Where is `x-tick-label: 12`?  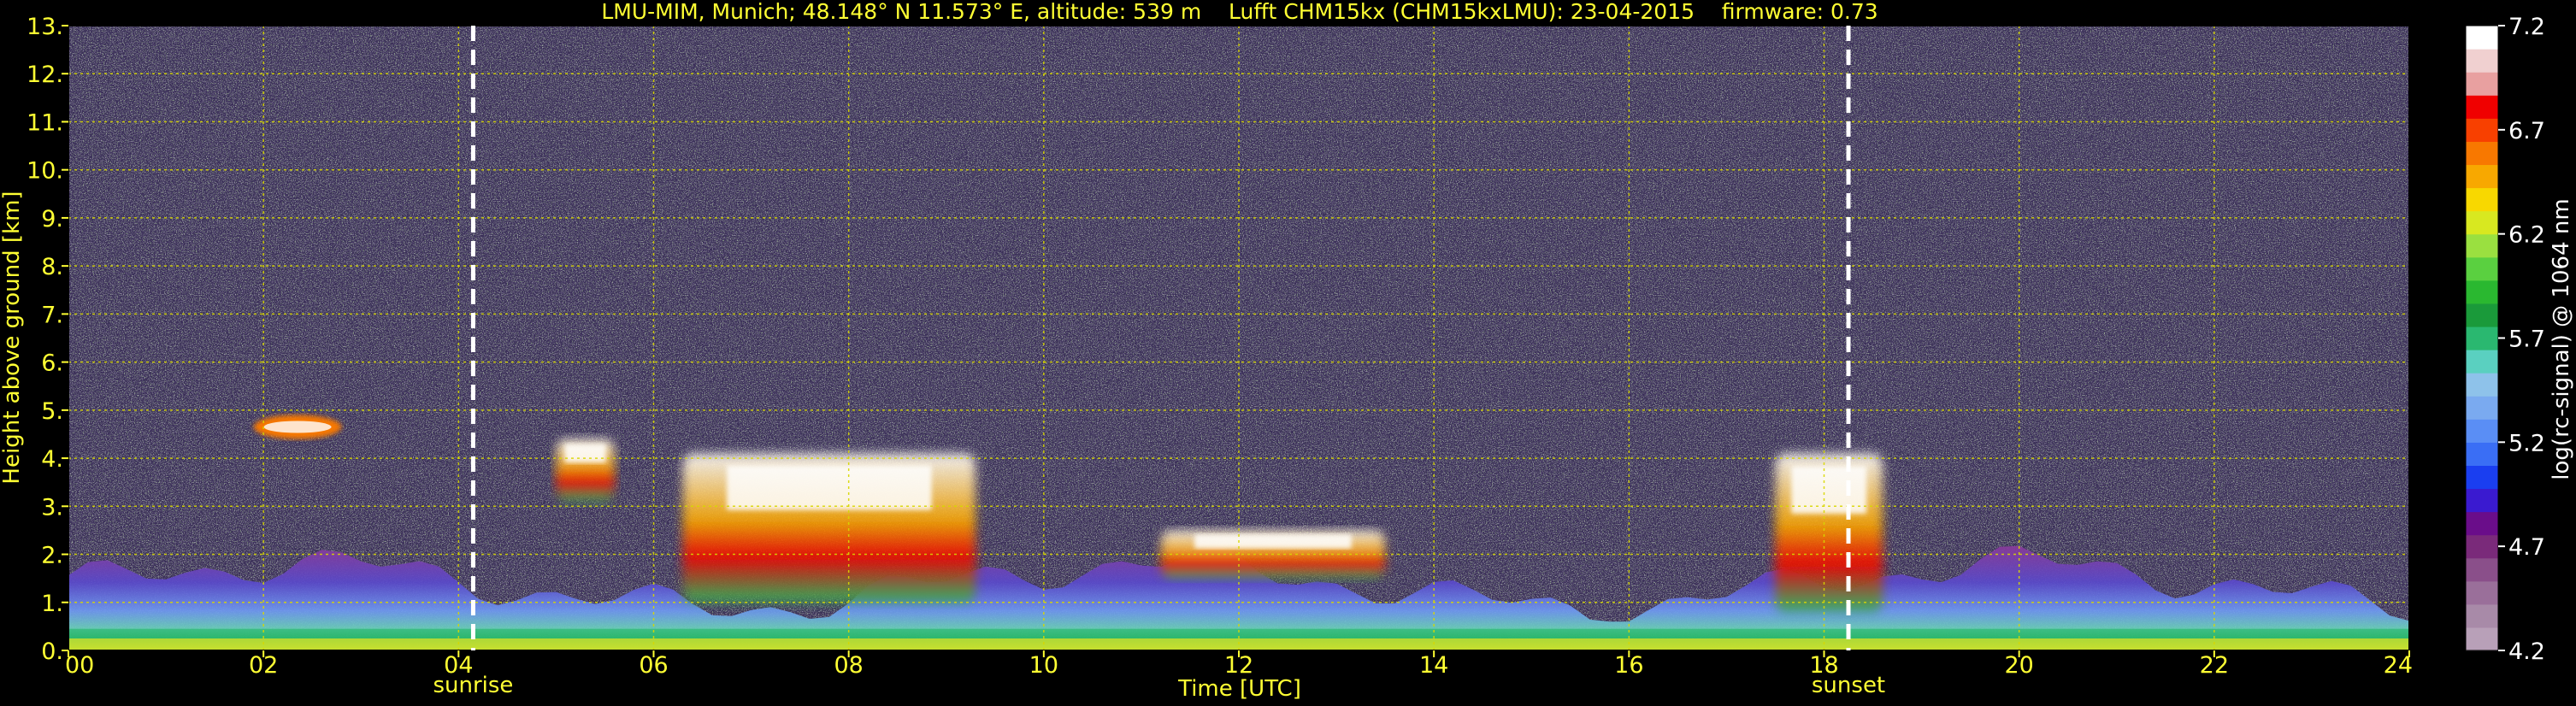
x-tick-label: 12 is located at coordinates (1238, 665).